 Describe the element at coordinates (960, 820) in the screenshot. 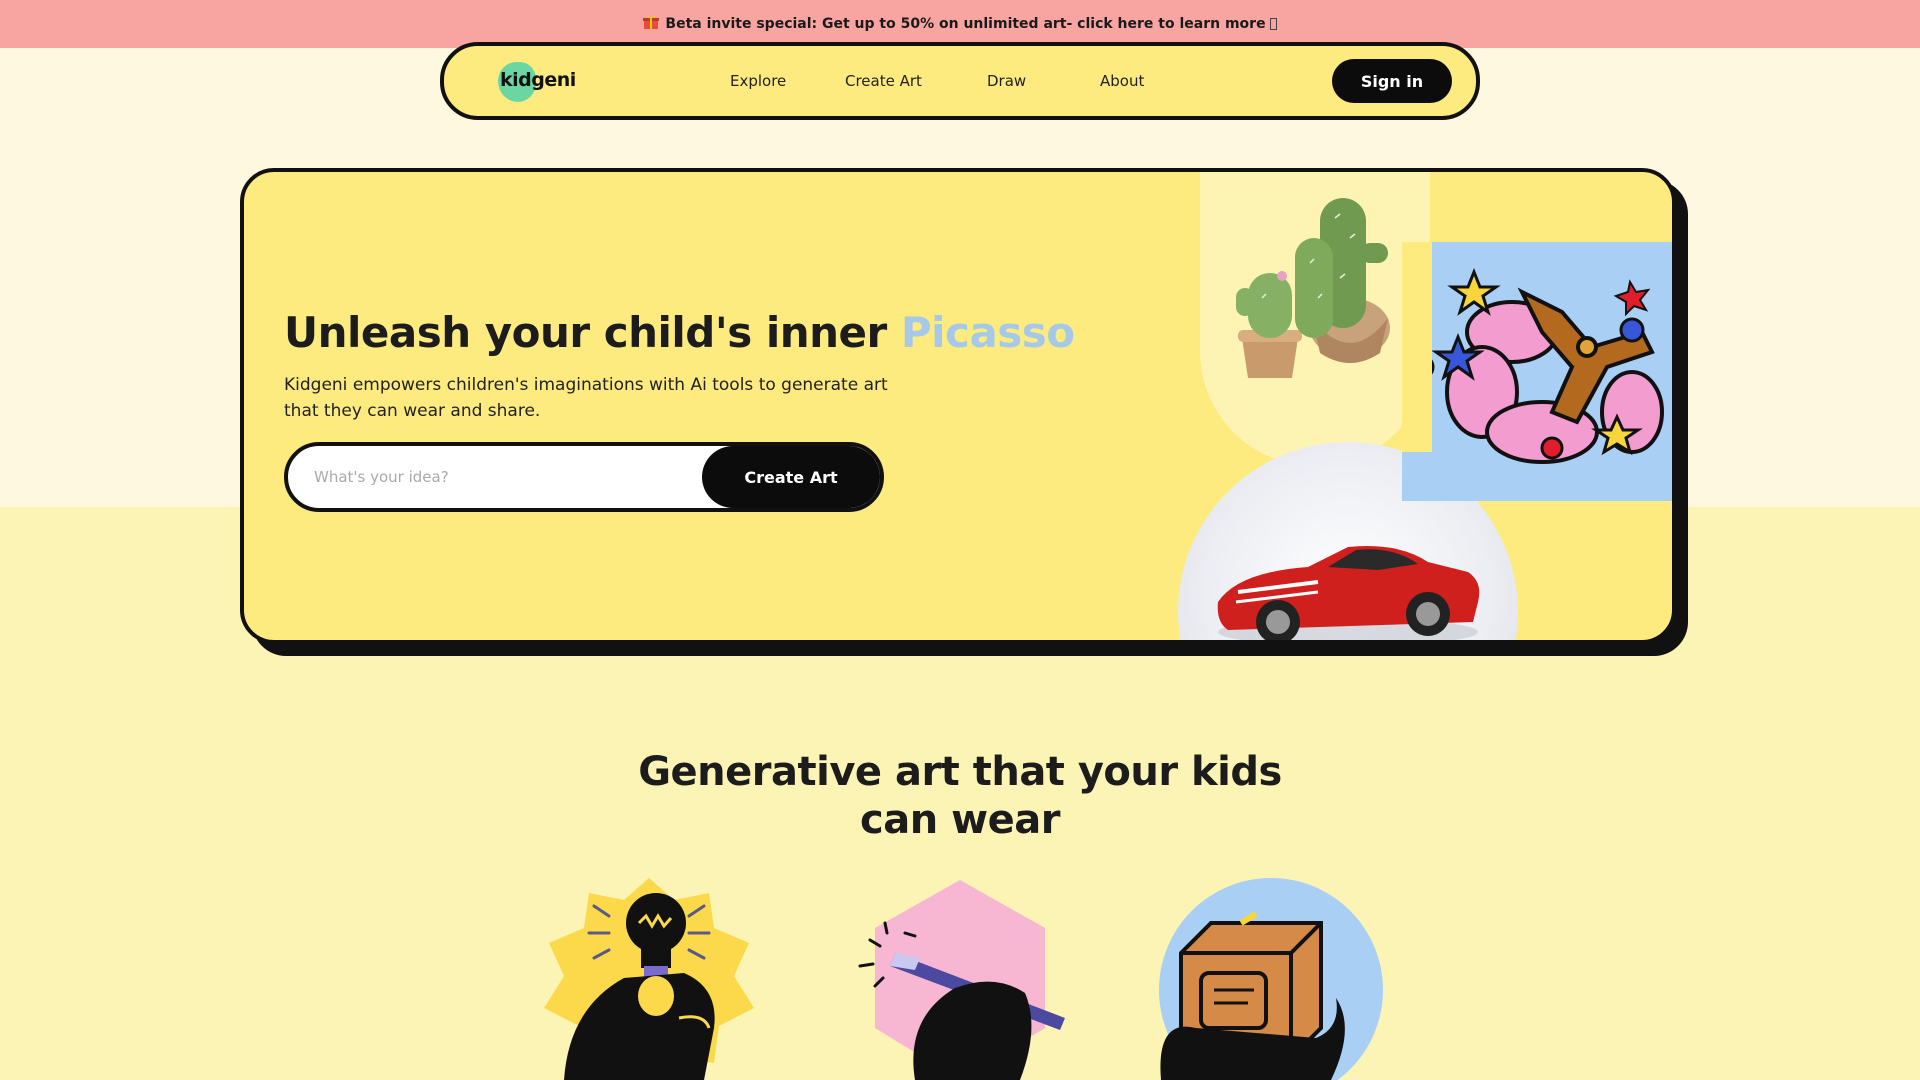

I see `section-title-line2: can wear` at that location.